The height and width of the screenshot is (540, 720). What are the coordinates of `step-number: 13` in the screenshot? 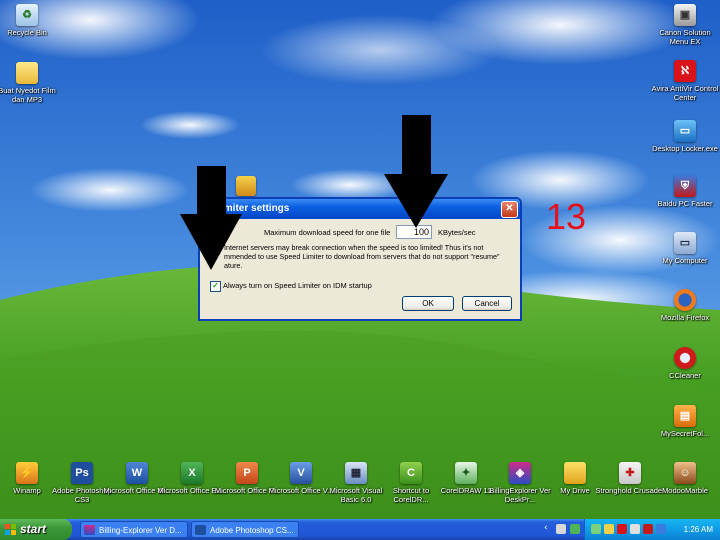 It's located at (566, 216).